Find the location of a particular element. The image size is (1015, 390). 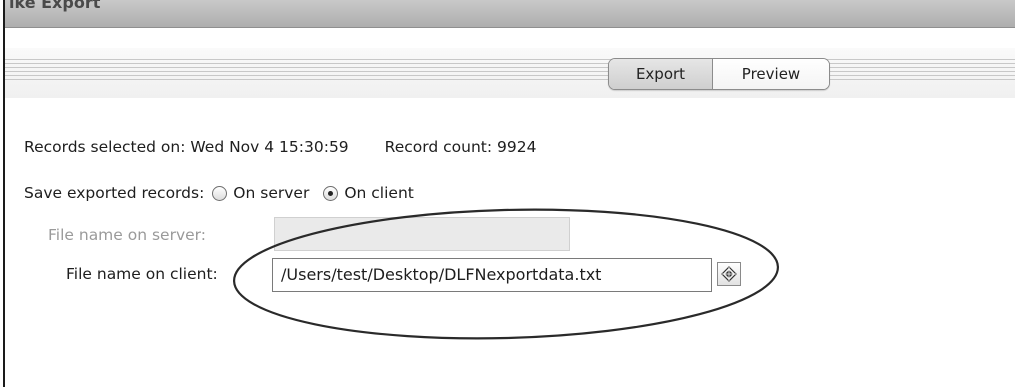

window-title: ike Export is located at coordinates (55, 6).